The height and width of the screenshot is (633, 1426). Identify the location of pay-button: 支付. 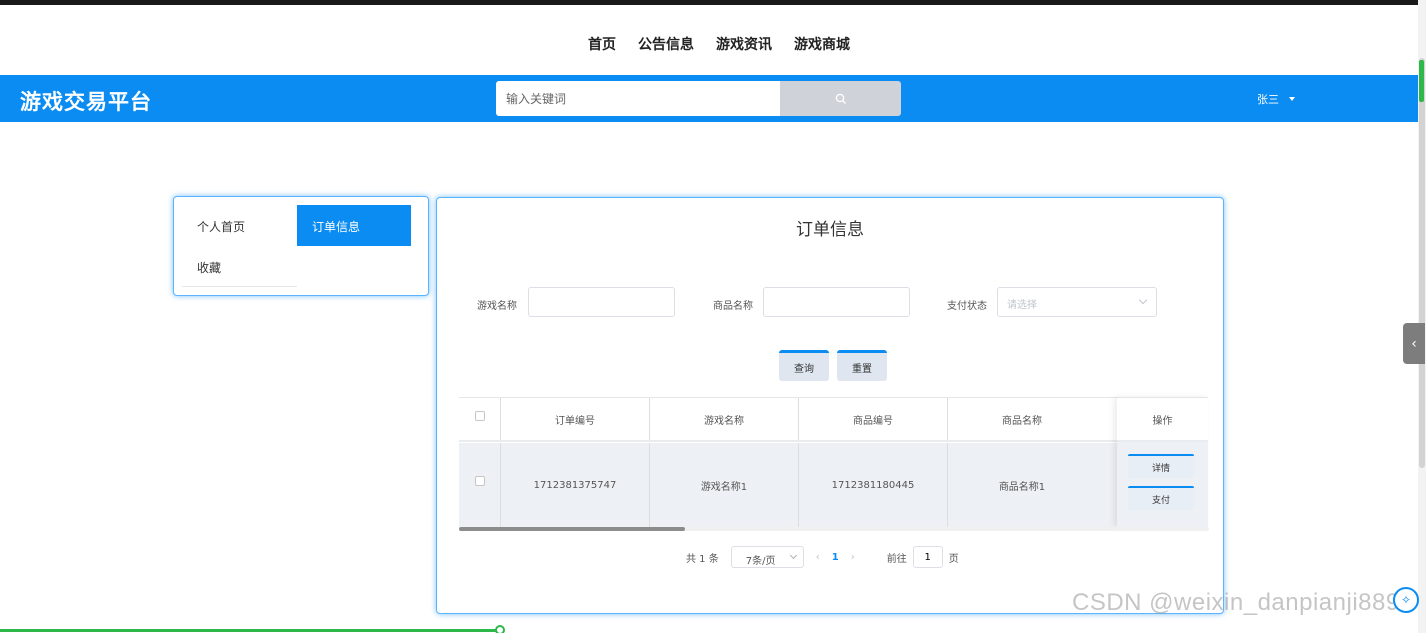
(1161, 498).